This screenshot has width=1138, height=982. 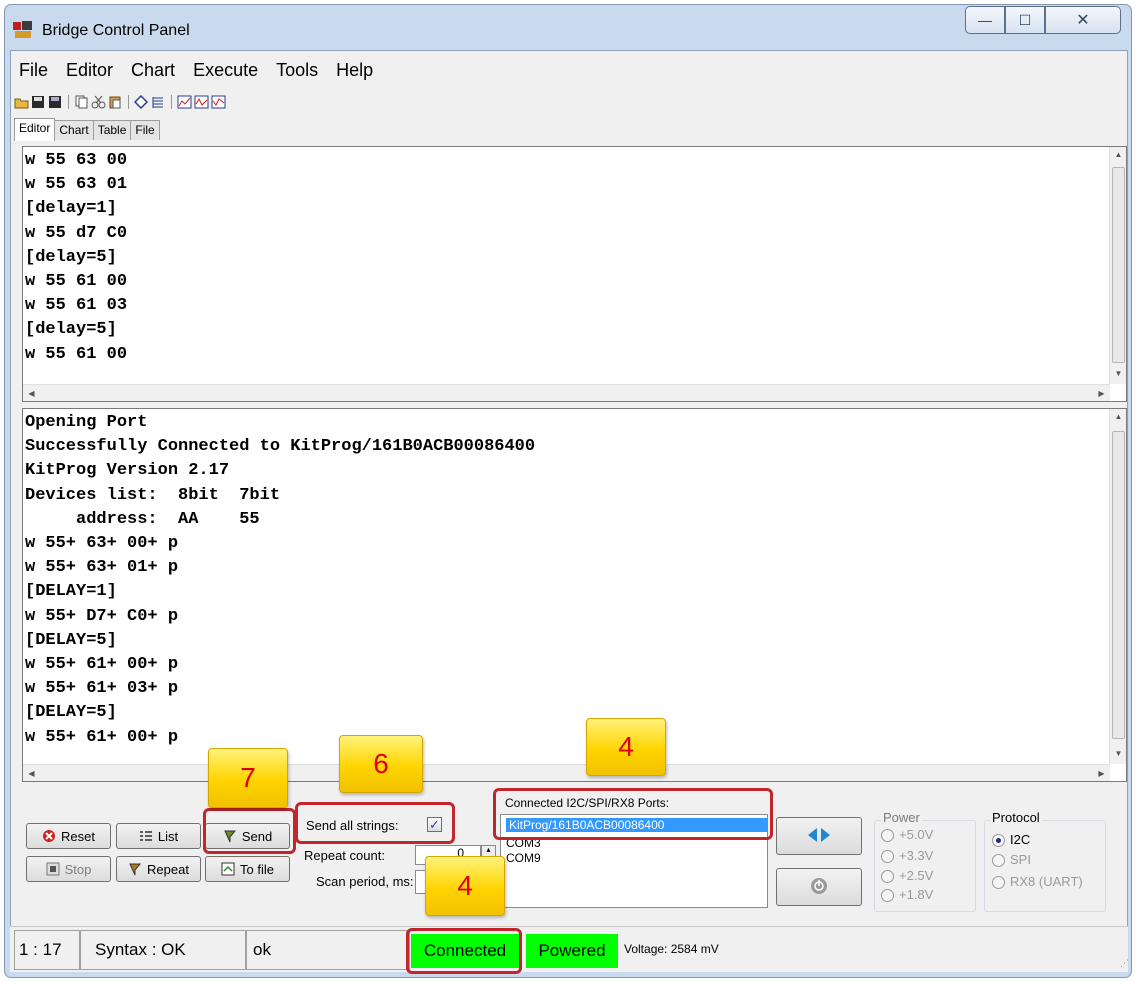 What do you see at coordinates (1025, 20) in the screenshot?
I see `maximize-button: ☐` at bounding box center [1025, 20].